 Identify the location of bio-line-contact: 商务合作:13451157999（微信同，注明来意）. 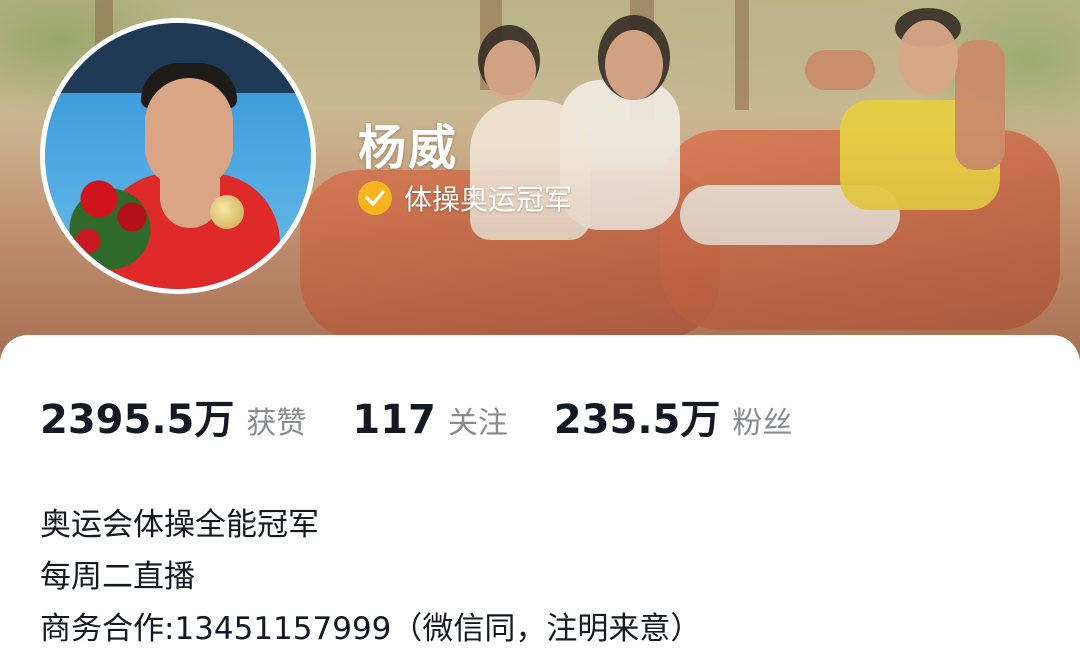
(371, 629).